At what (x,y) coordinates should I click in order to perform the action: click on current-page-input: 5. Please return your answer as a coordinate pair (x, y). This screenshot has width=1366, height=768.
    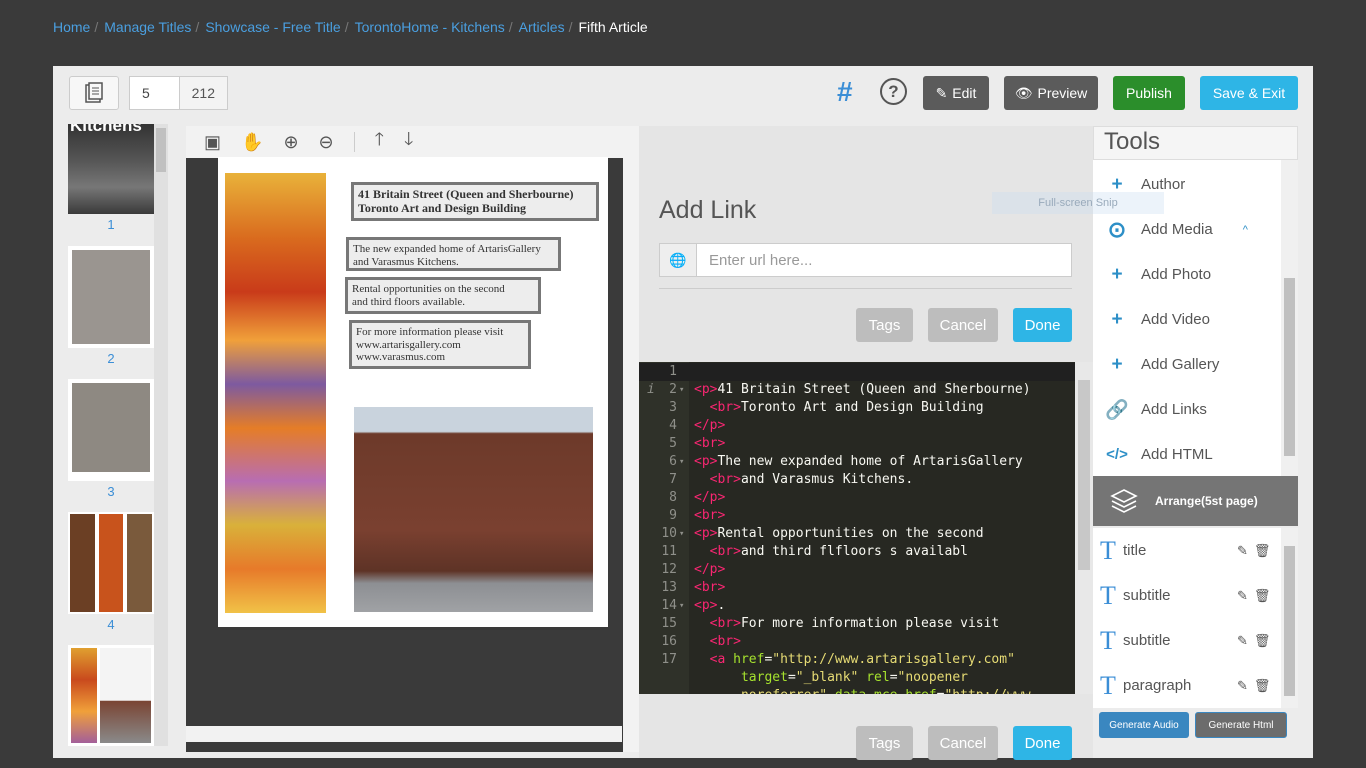
    Looking at the image, I should click on (155, 93).